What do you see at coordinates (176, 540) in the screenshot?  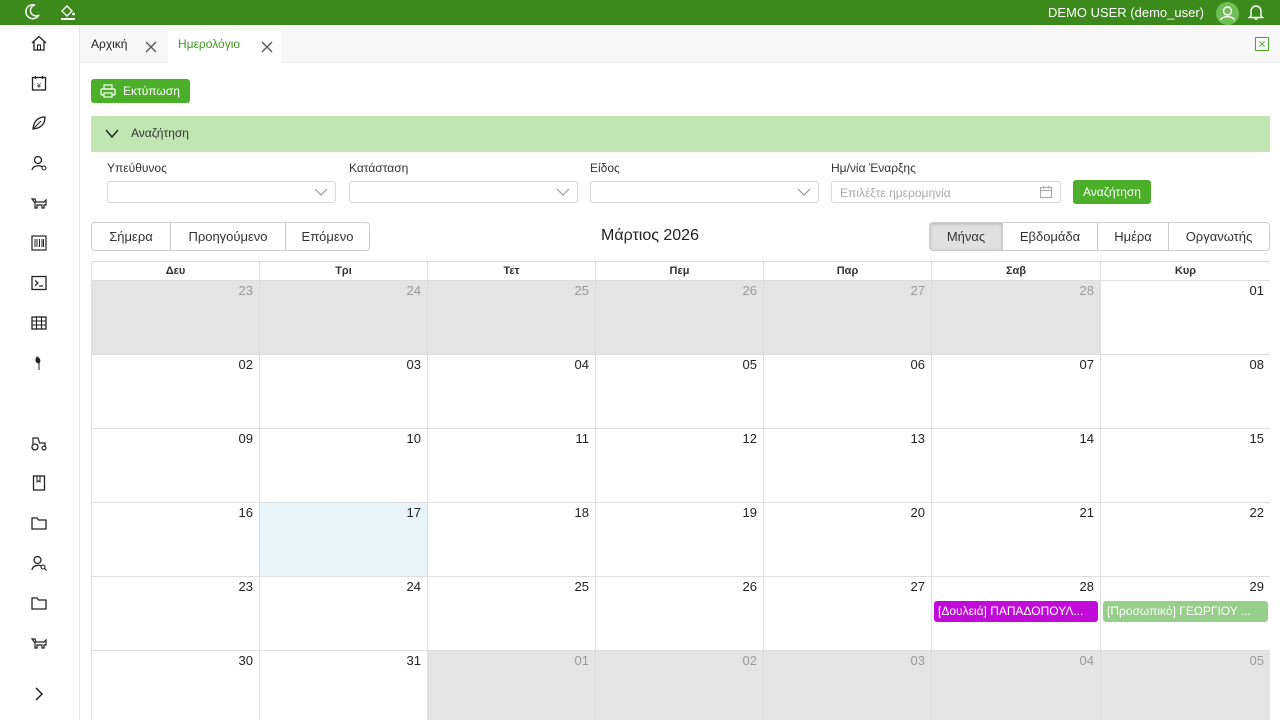 I see `day-cell: 16` at bounding box center [176, 540].